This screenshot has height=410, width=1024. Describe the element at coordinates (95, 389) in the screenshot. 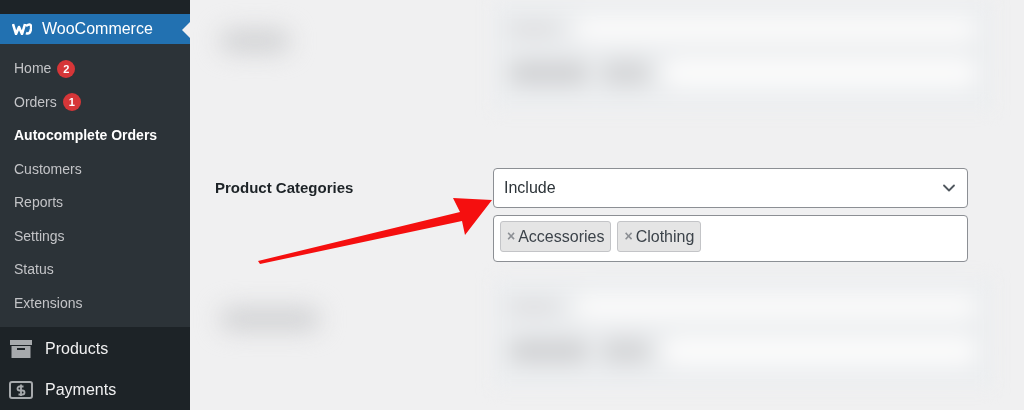

I see `menu-item: Payments` at that location.